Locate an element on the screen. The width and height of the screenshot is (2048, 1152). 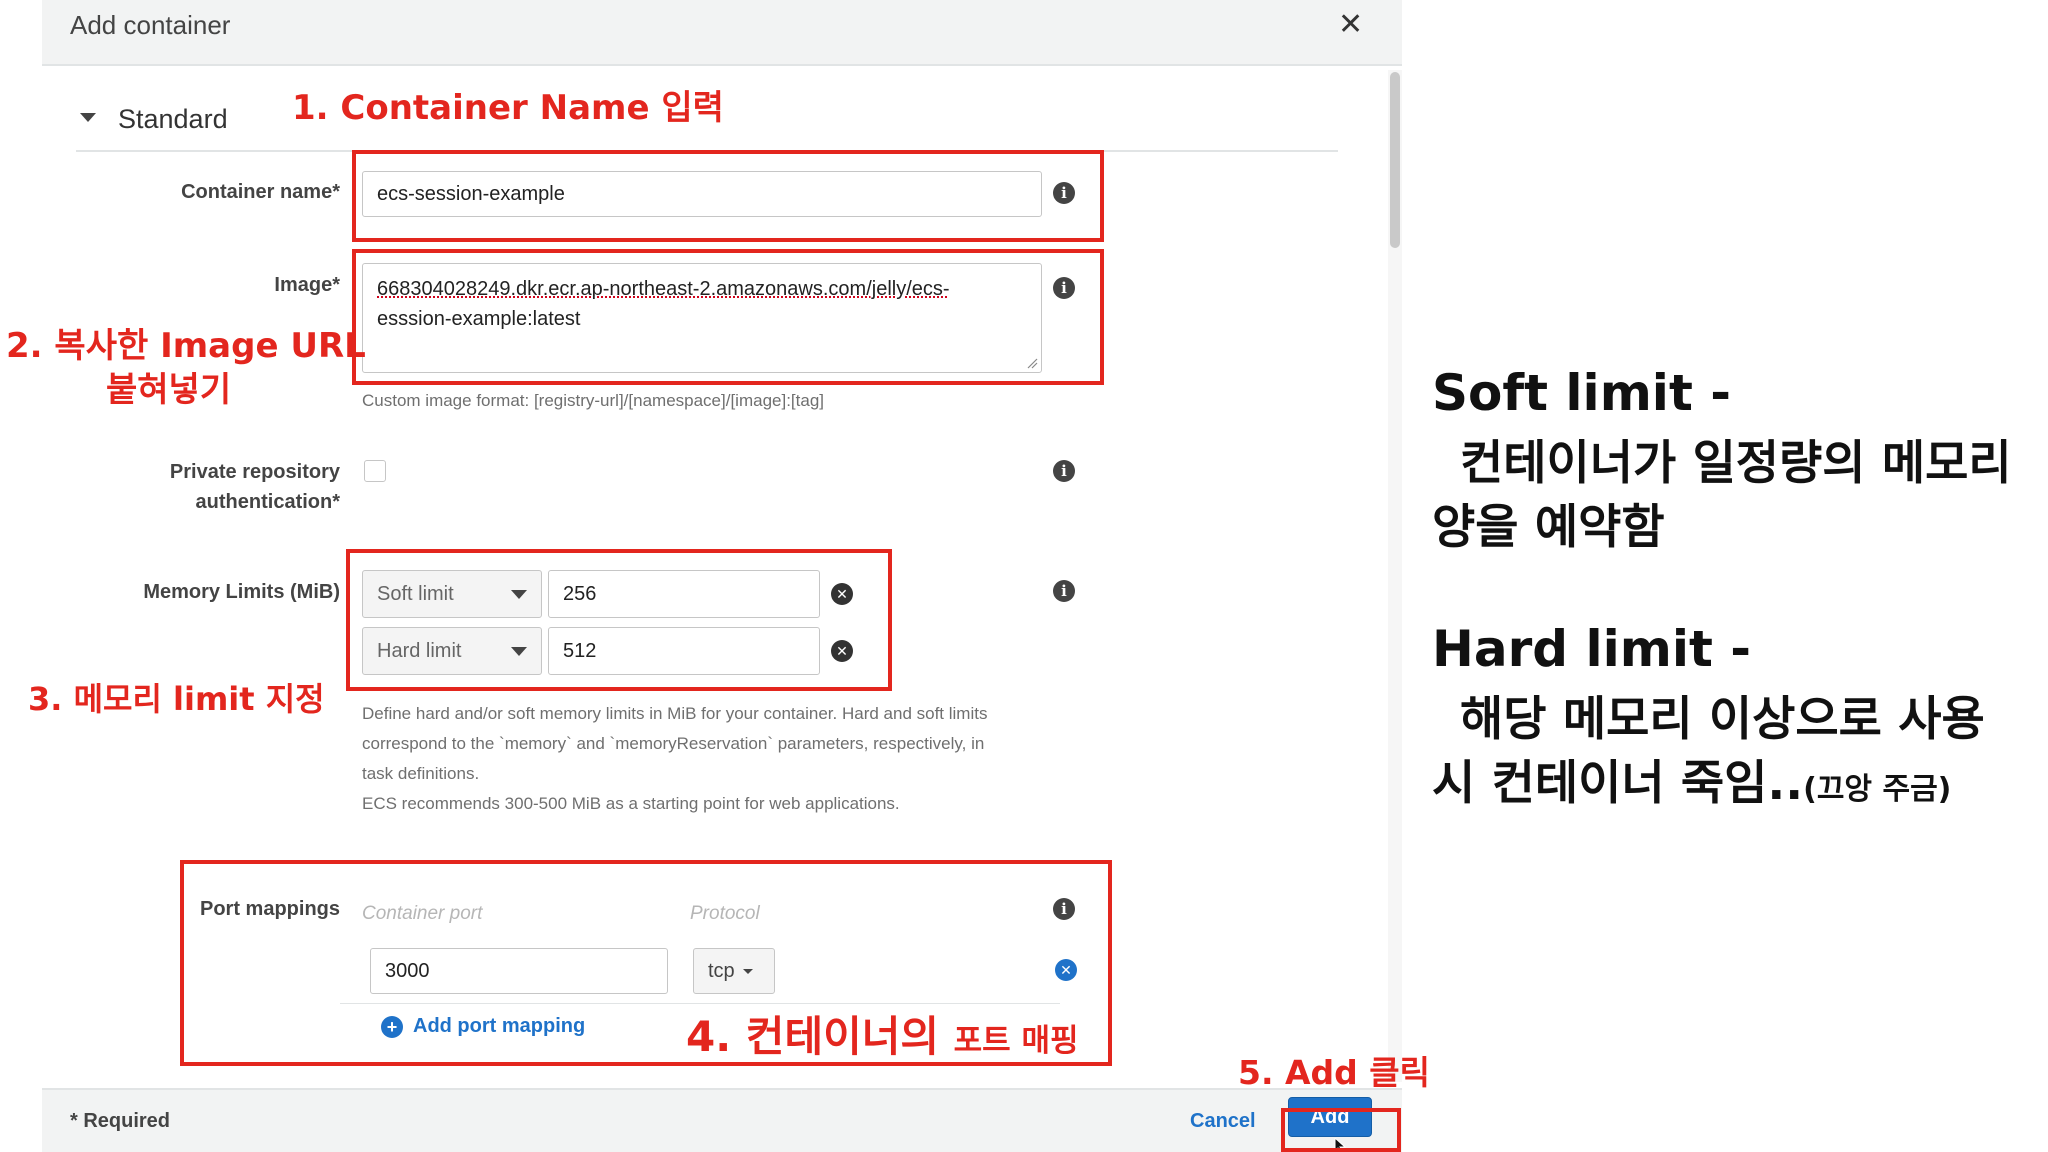
annotation-step3: 3. 메모리 limit 지정 is located at coordinates (176, 699).